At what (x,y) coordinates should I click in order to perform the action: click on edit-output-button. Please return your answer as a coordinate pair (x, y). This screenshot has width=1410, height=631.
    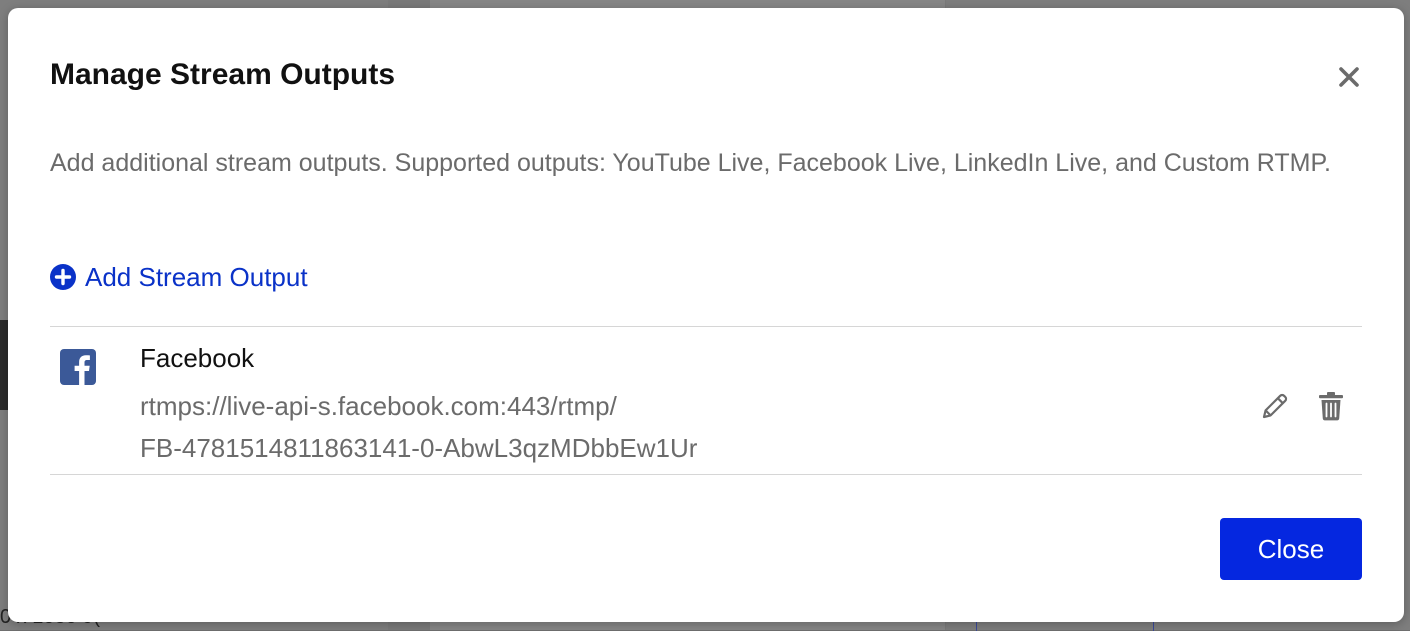
    Looking at the image, I should click on (1275, 406).